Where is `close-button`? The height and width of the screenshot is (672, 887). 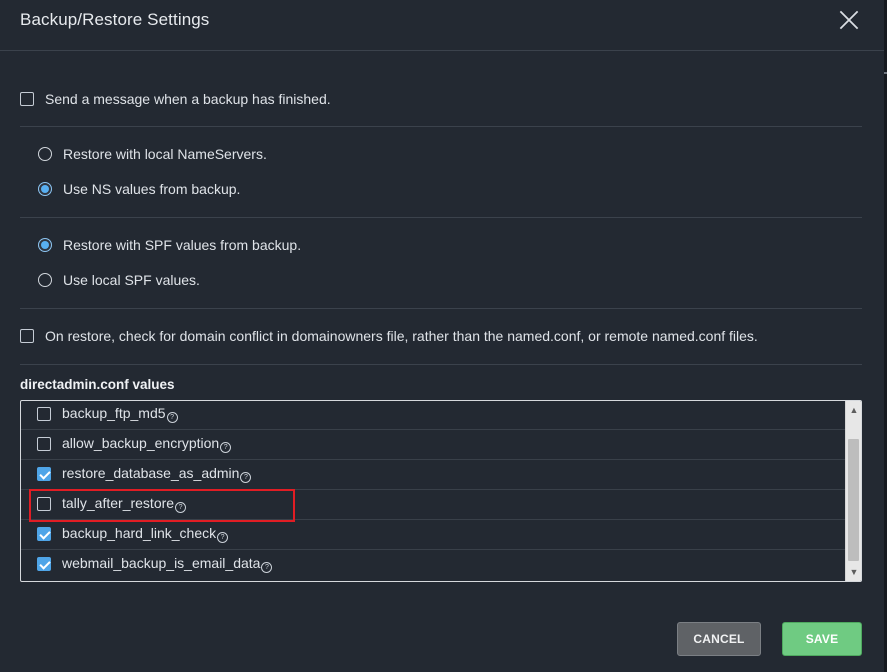
close-button is located at coordinates (849, 20).